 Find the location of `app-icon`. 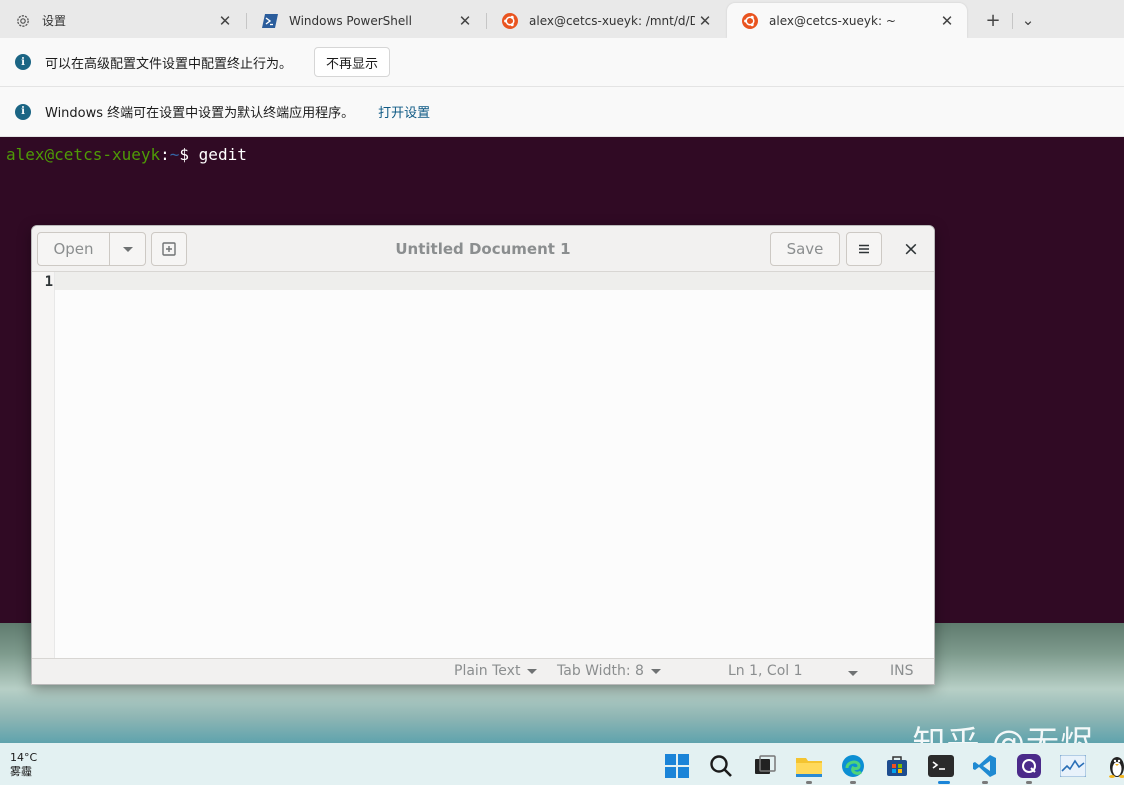

app-icon is located at coordinates (1029, 766).